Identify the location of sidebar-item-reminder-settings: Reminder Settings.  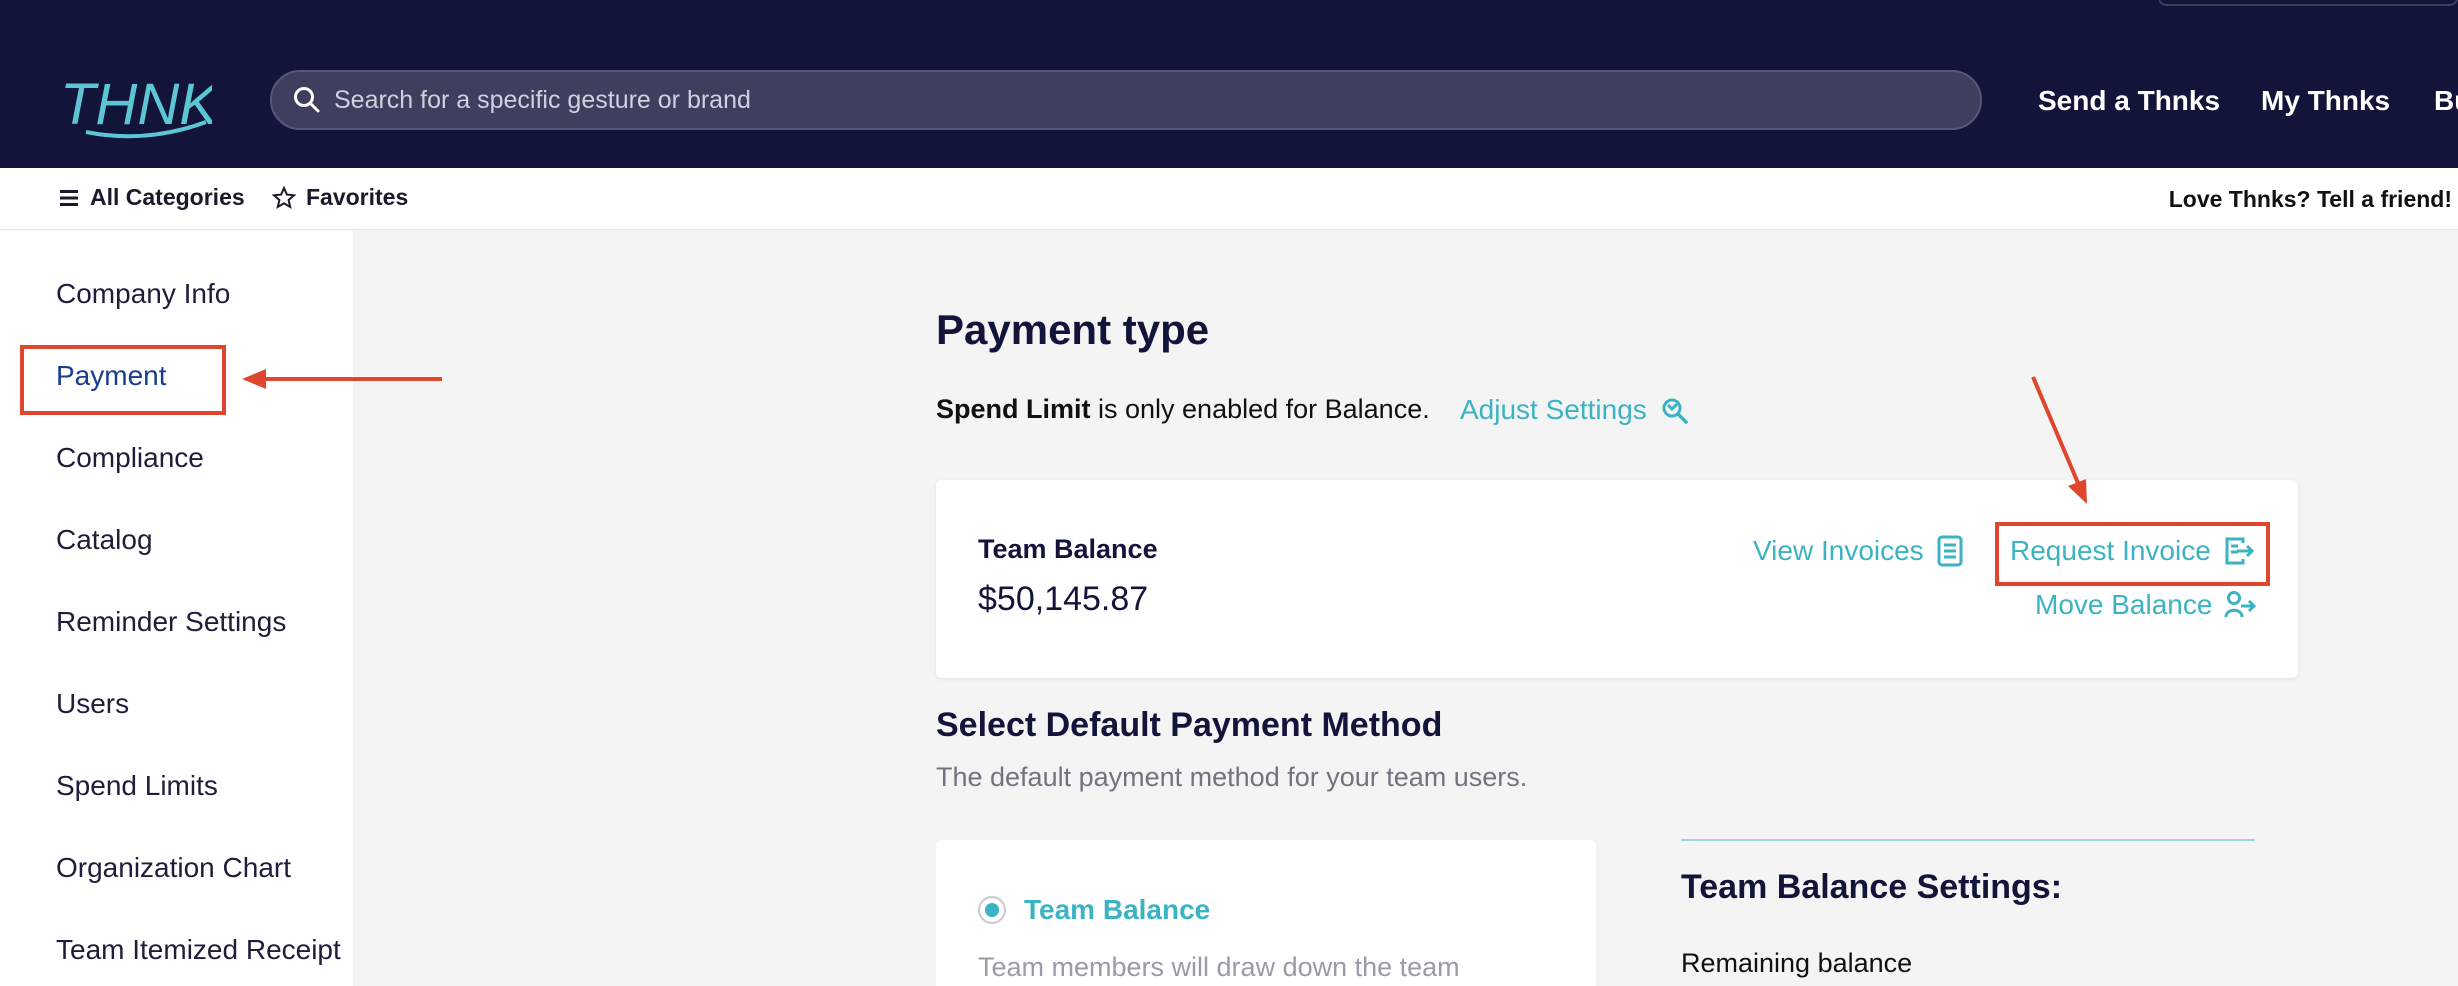
(171, 622).